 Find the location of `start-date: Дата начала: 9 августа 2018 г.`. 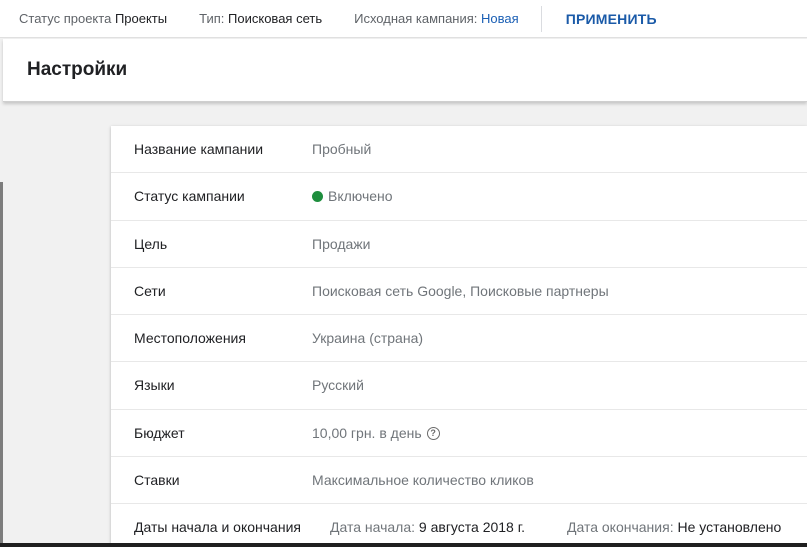

start-date: Дата начала: 9 августа 2018 г. is located at coordinates (427, 527).